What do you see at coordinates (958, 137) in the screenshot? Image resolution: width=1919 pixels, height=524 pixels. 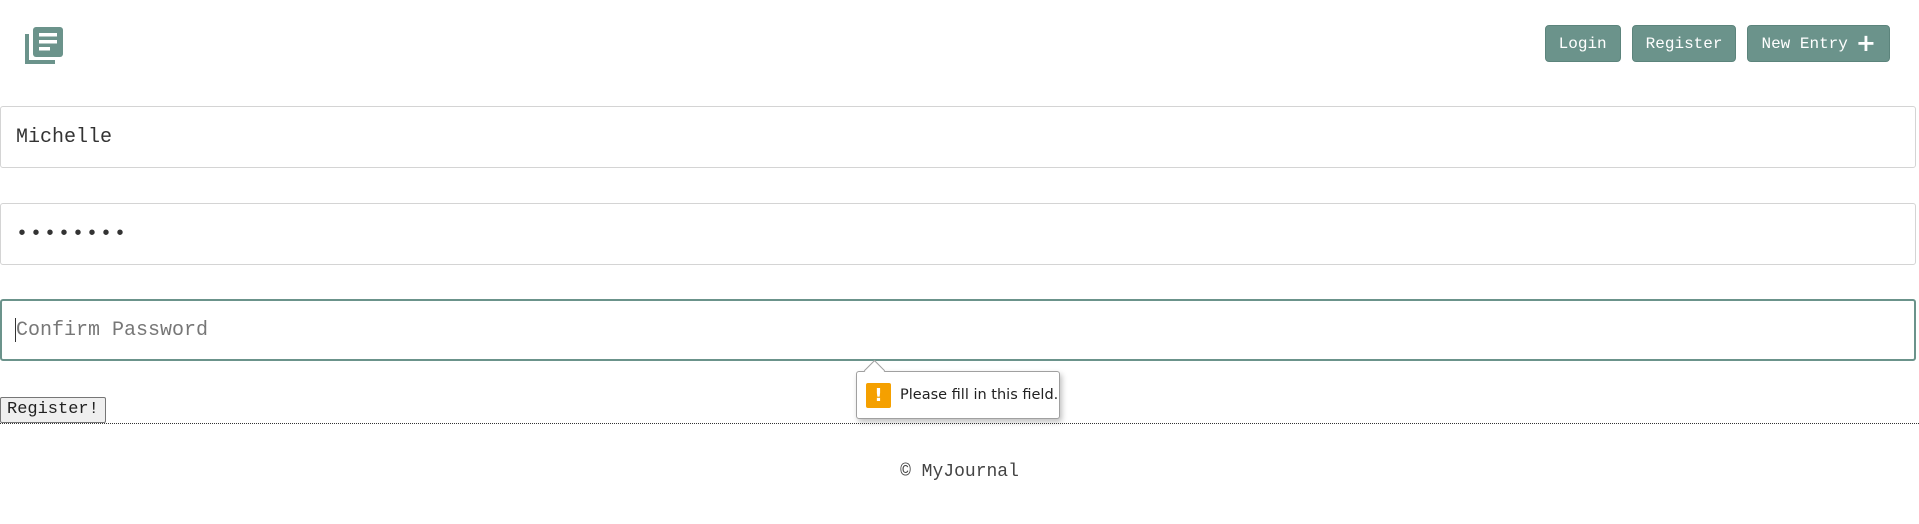 I see `username-field` at bounding box center [958, 137].